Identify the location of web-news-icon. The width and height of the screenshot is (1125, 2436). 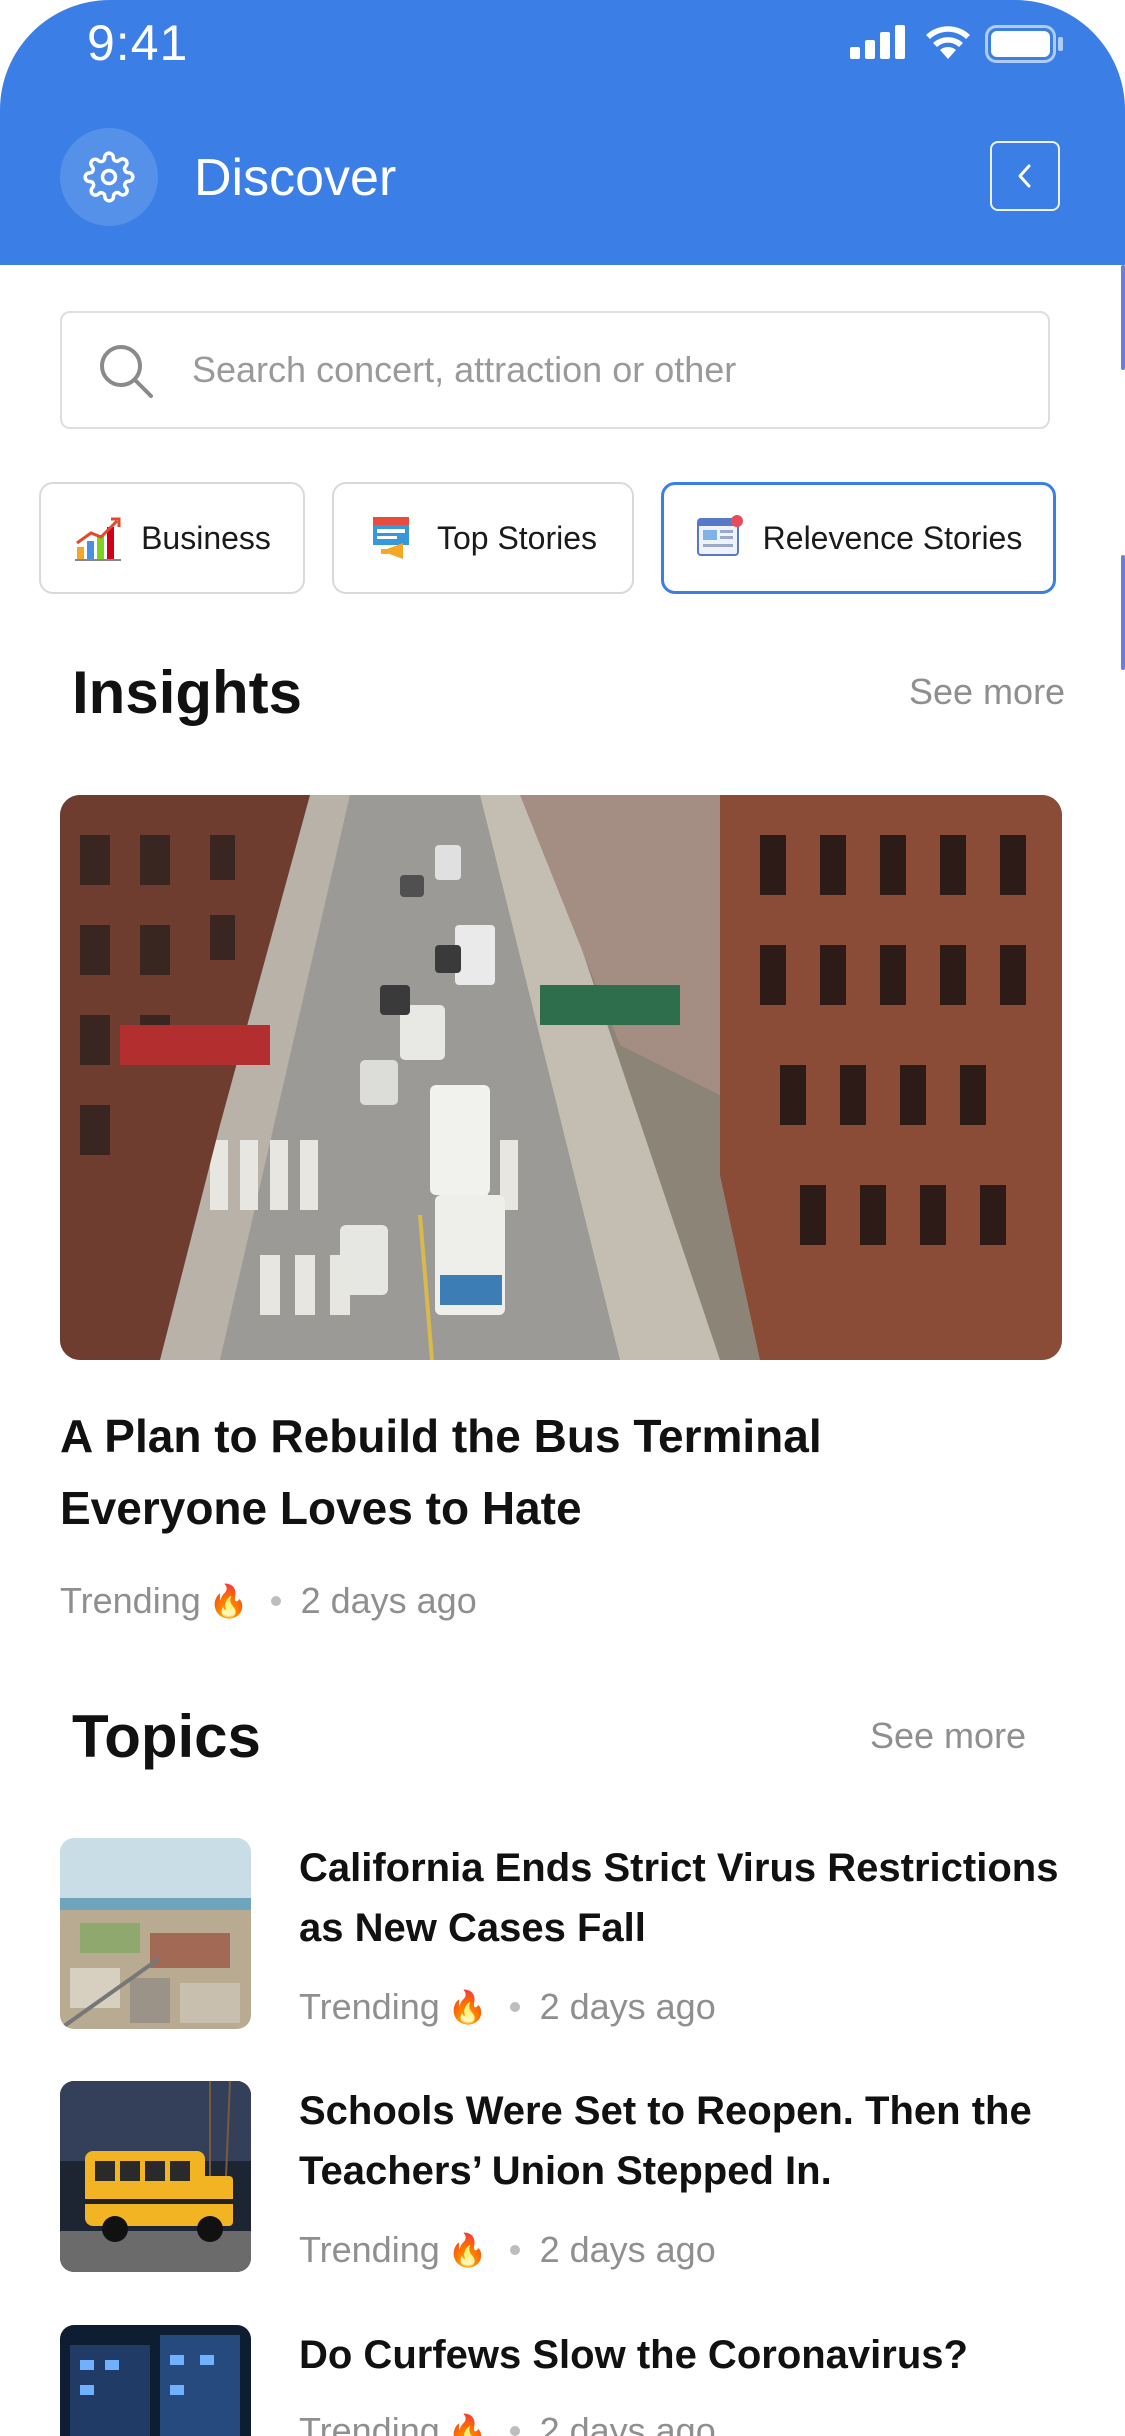
(719, 535).